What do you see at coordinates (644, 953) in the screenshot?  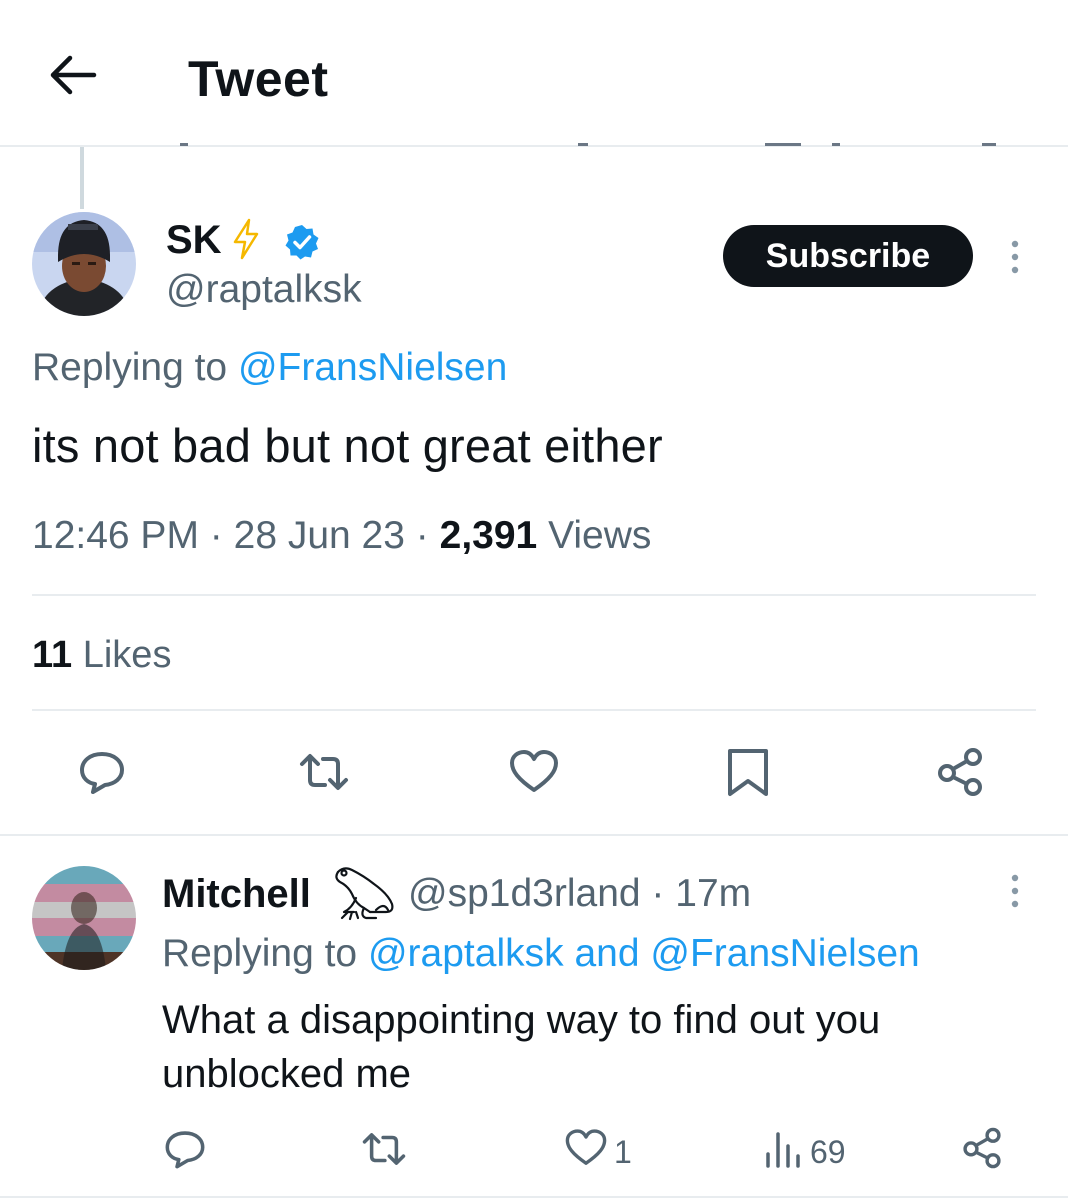 I see `mention-link: @raptalksk and @FransNielsen` at bounding box center [644, 953].